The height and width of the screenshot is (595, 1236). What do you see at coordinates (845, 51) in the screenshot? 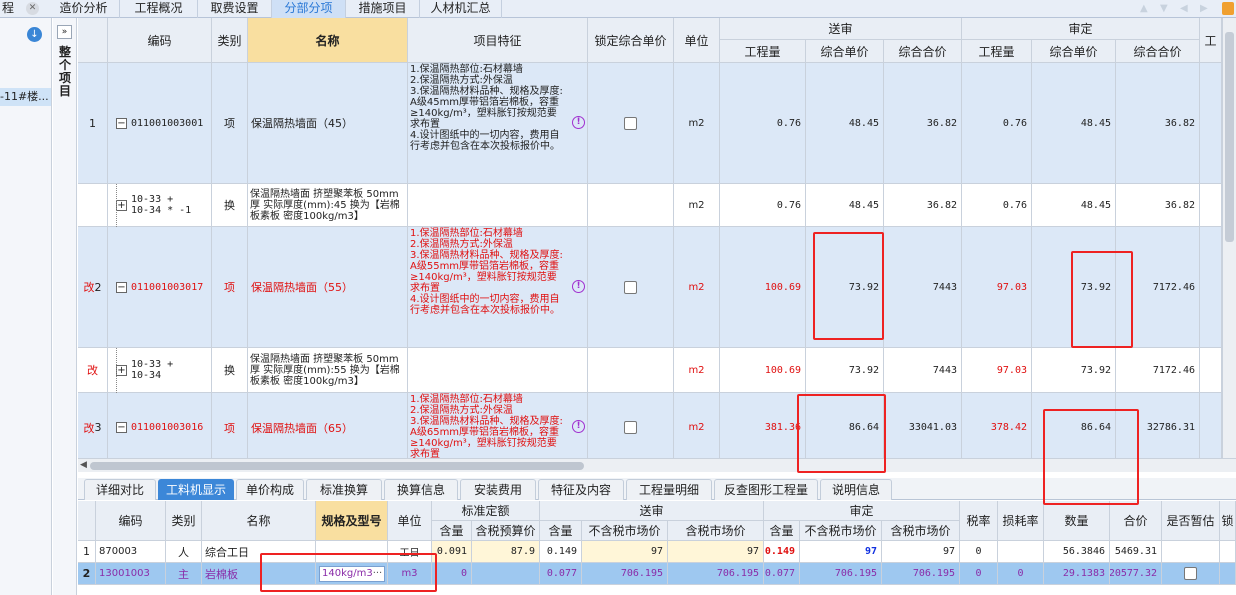
I see `header-send-unit-price: 综合单价` at bounding box center [845, 51].